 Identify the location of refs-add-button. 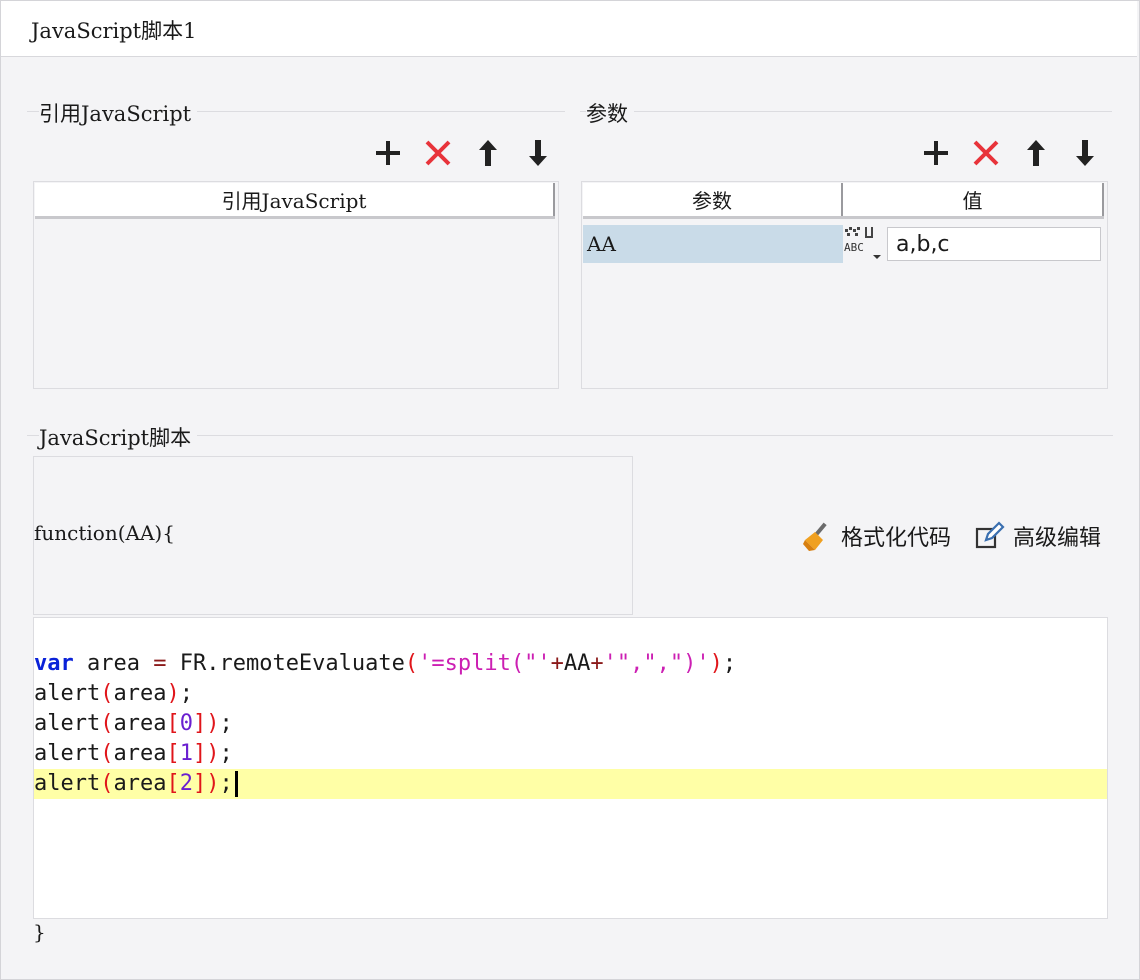
(388, 153).